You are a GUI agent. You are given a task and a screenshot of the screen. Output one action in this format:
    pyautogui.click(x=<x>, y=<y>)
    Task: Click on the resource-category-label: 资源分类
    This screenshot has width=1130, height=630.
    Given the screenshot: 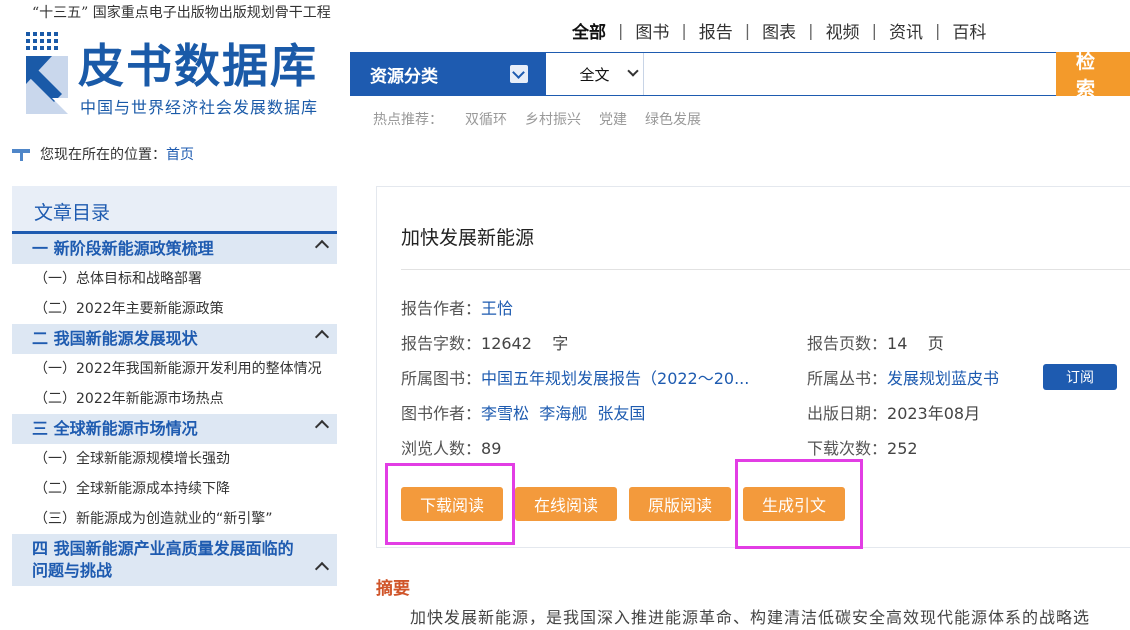 What is the action you would take?
    pyautogui.click(x=404, y=76)
    